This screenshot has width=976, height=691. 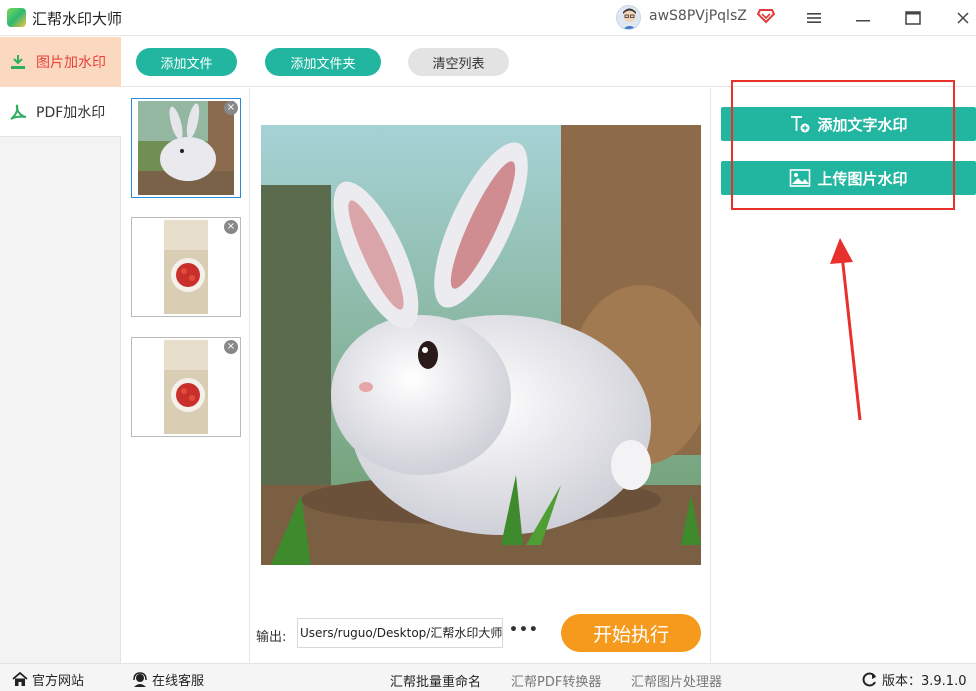 I want to click on online-support-link: 在线客服, so click(x=168, y=679).